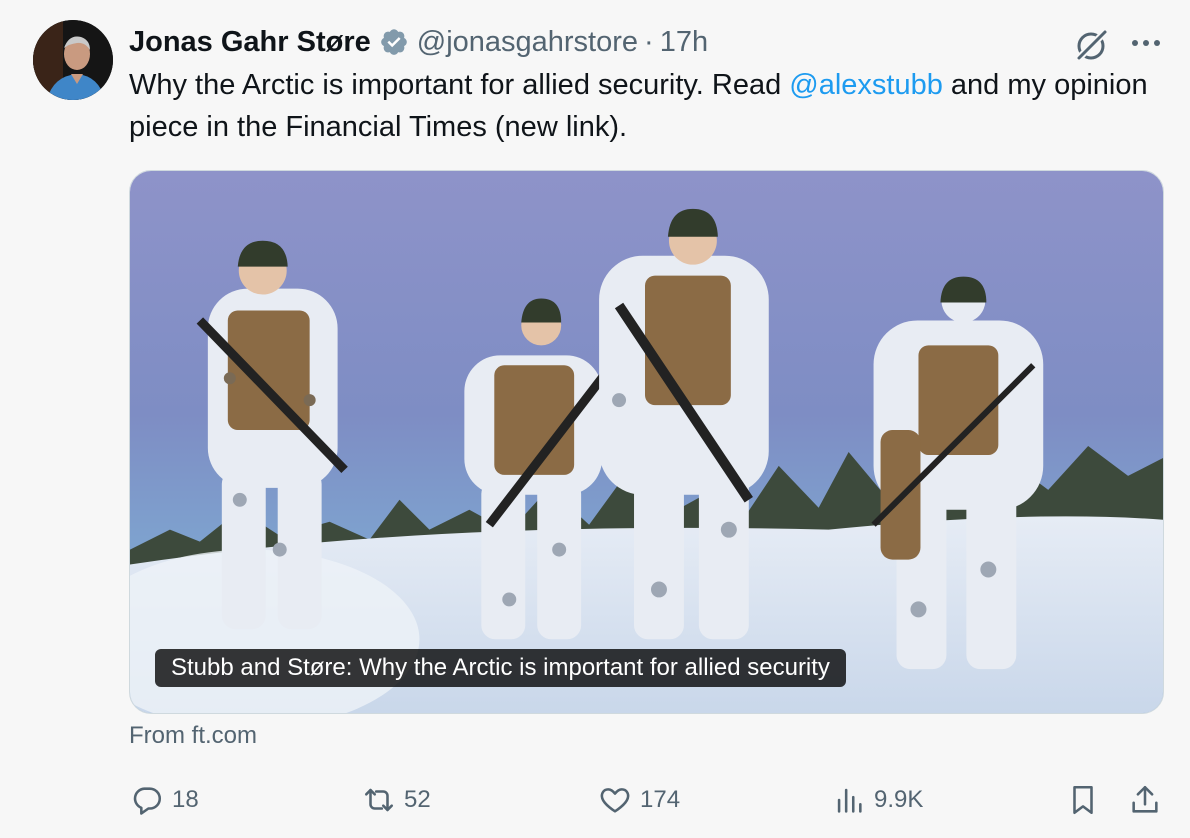  What do you see at coordinates (899, 799) in the screenshot?
I see `views-count: 9.9K` at bounding box center [899, 799].